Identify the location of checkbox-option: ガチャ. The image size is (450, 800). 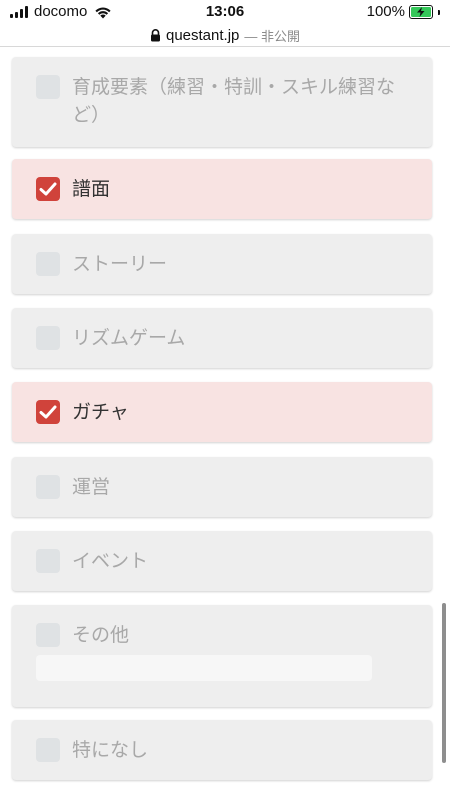
(222, 412).